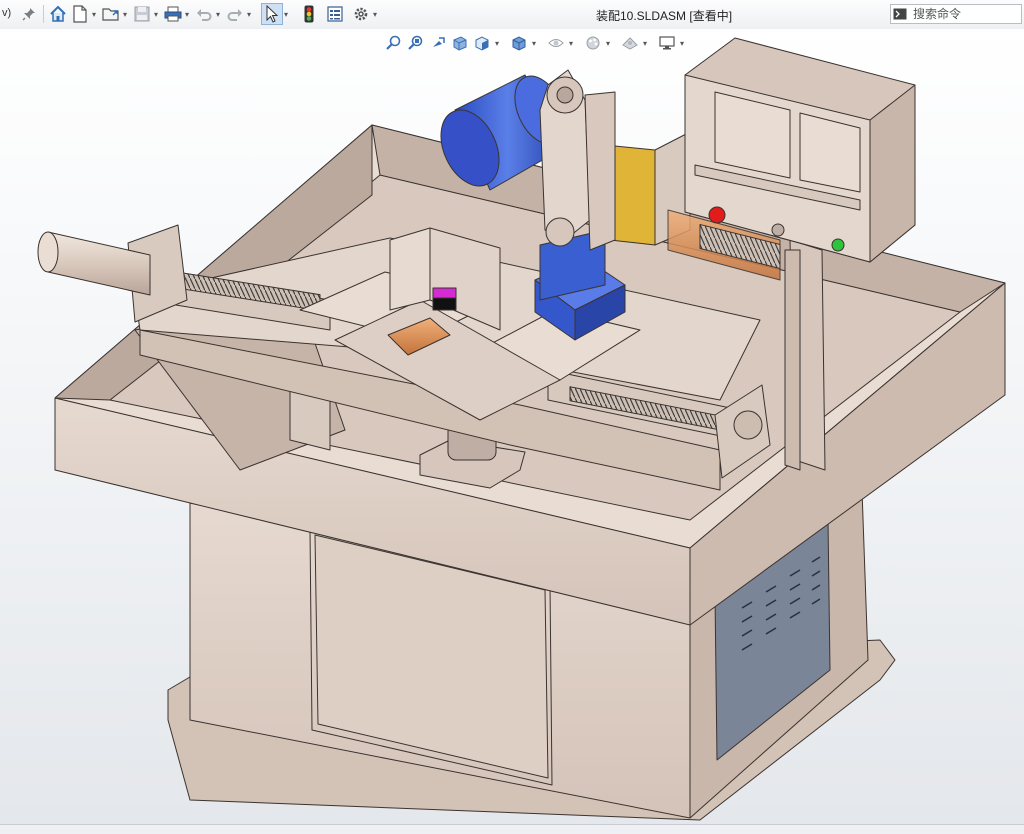  I want to click on command-search-box, so click(956, 14).